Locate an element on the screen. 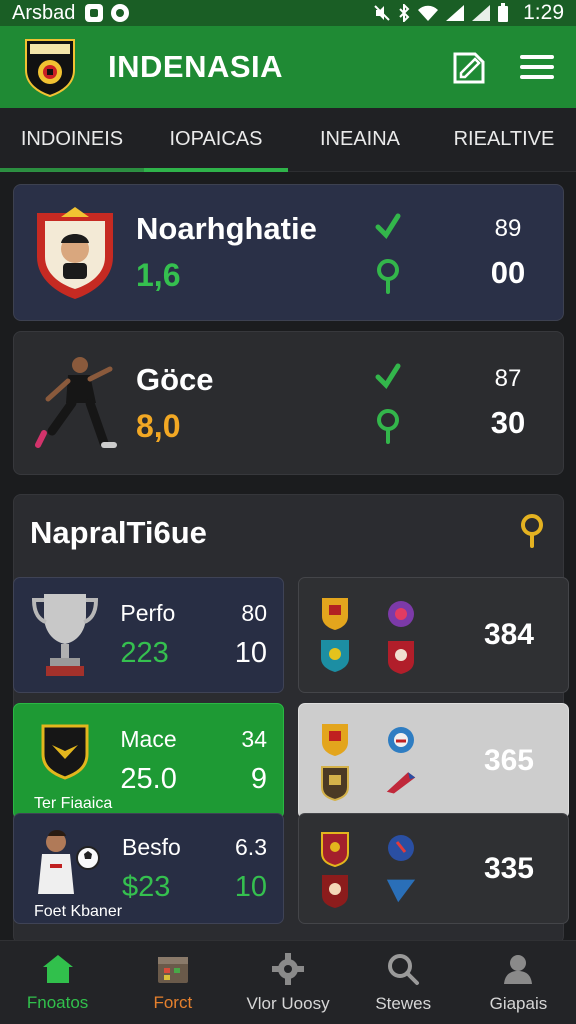 The image size is (576, 1024). match-top-value: 87 is located at coordinates (508, 378).